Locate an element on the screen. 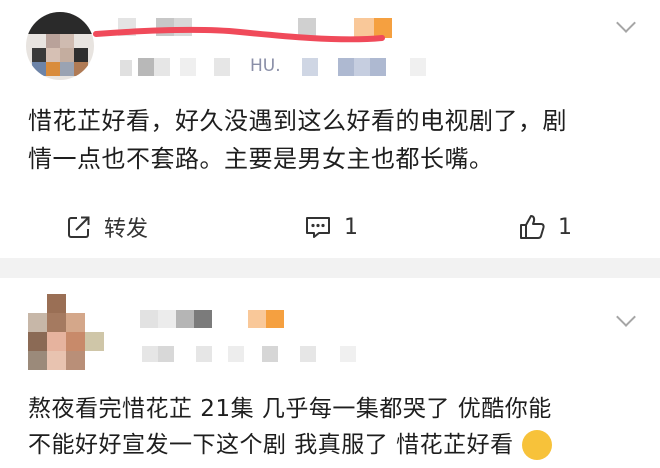 The image size is (660, 468). share-icon is located at coordinates (79, 227).